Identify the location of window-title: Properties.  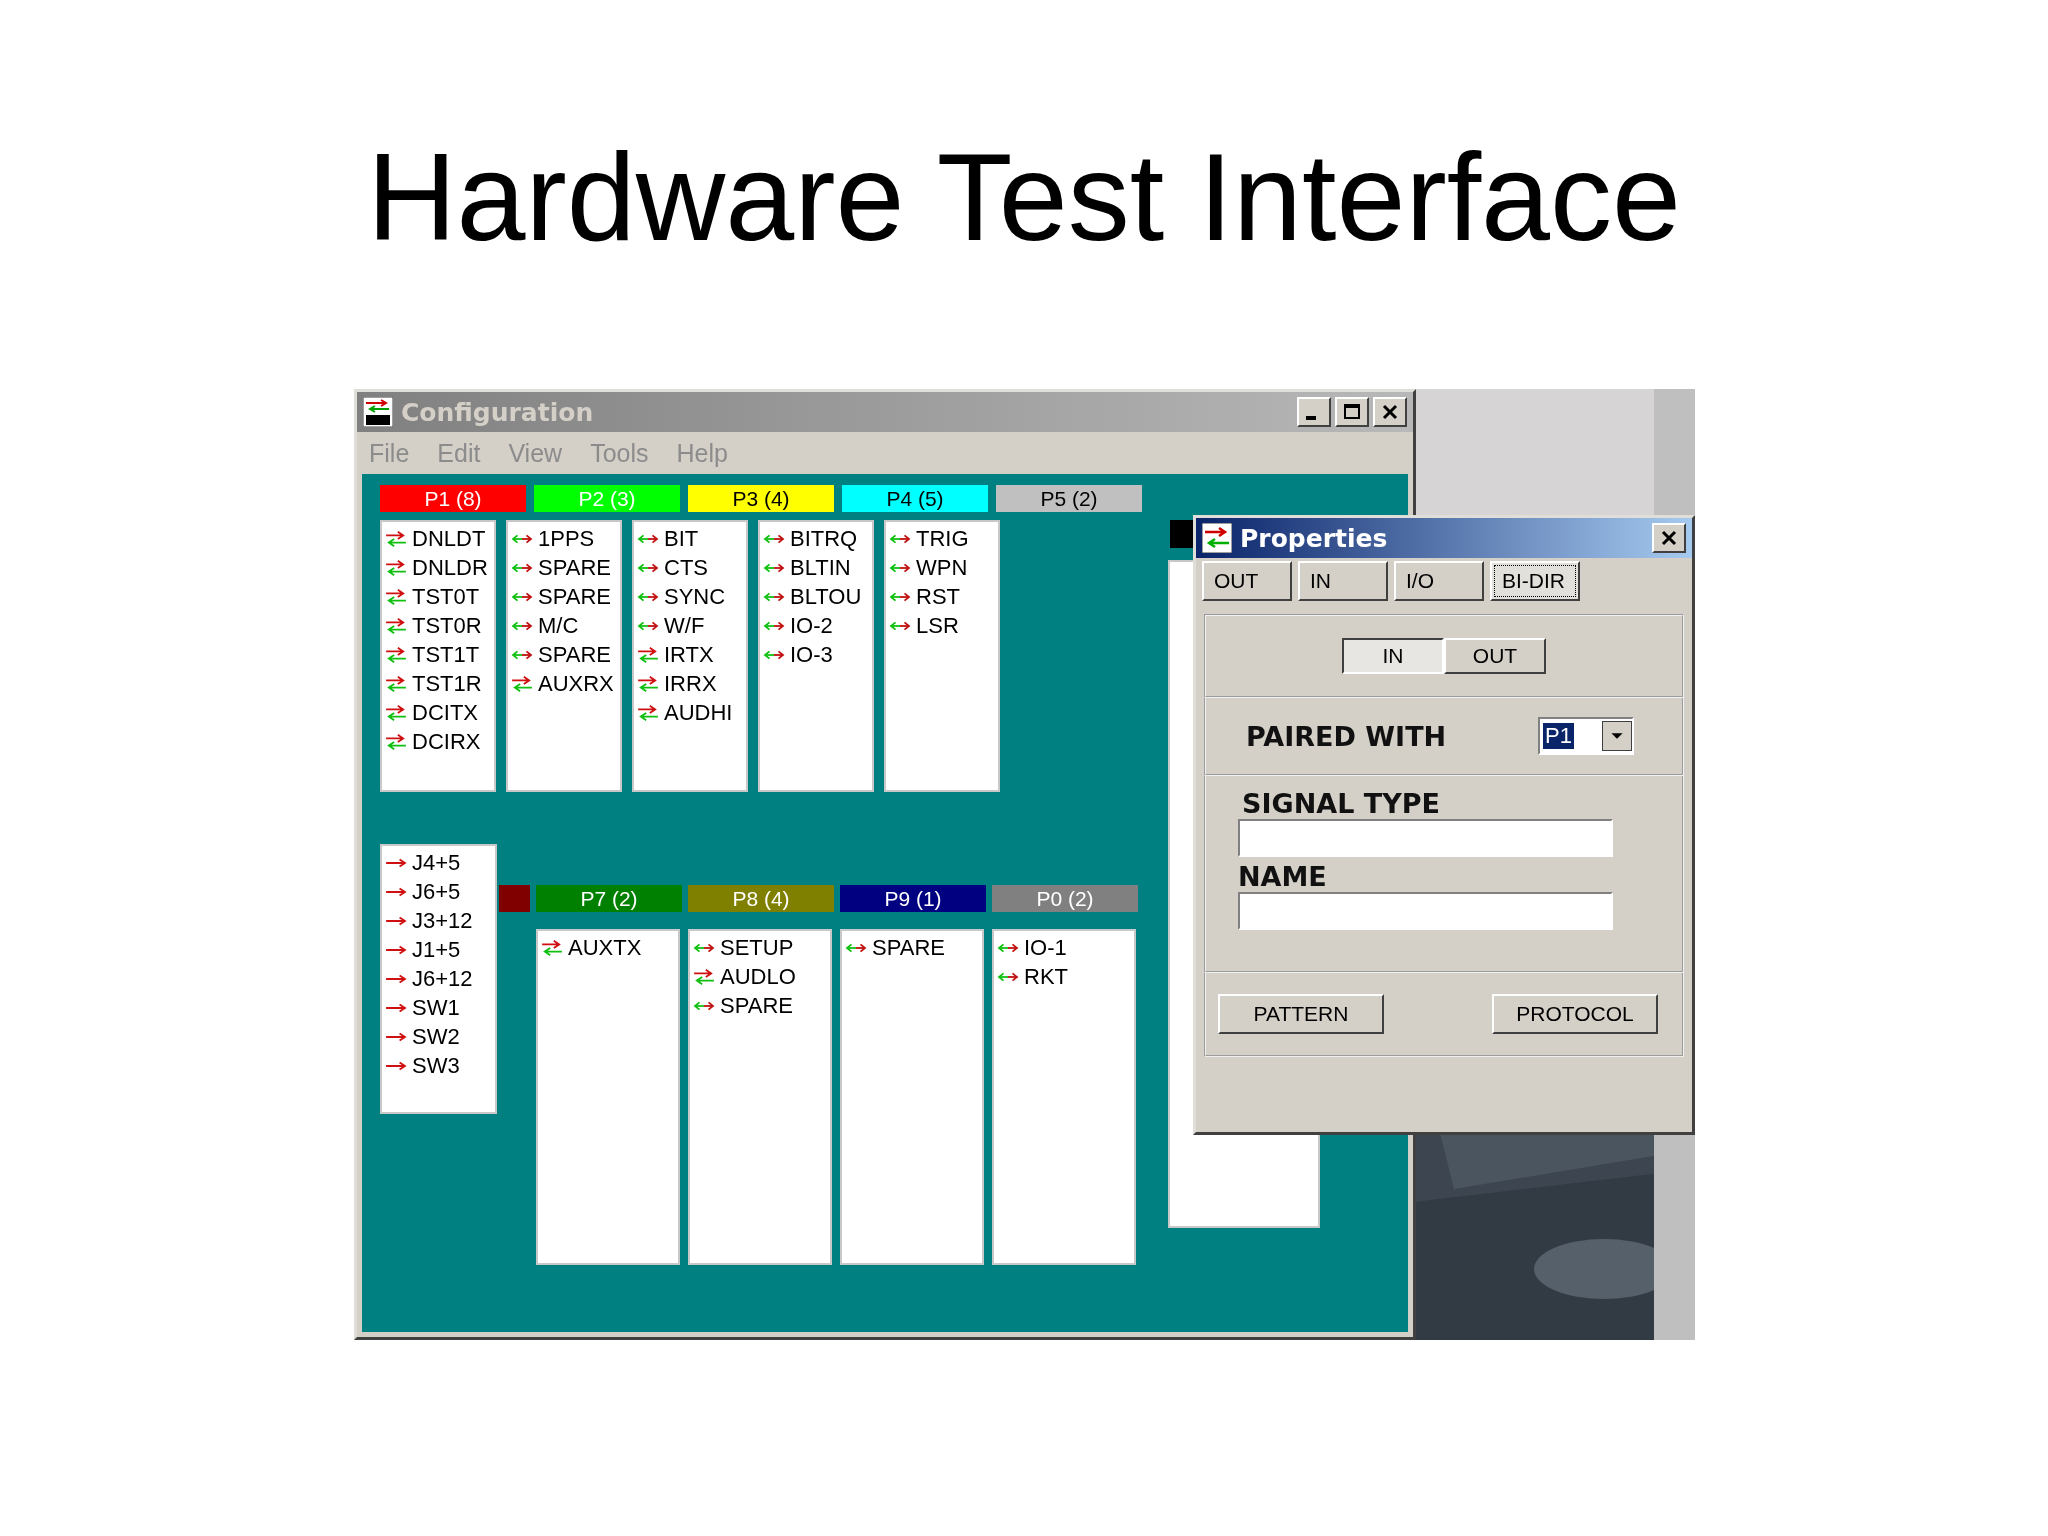
(1314, 538).